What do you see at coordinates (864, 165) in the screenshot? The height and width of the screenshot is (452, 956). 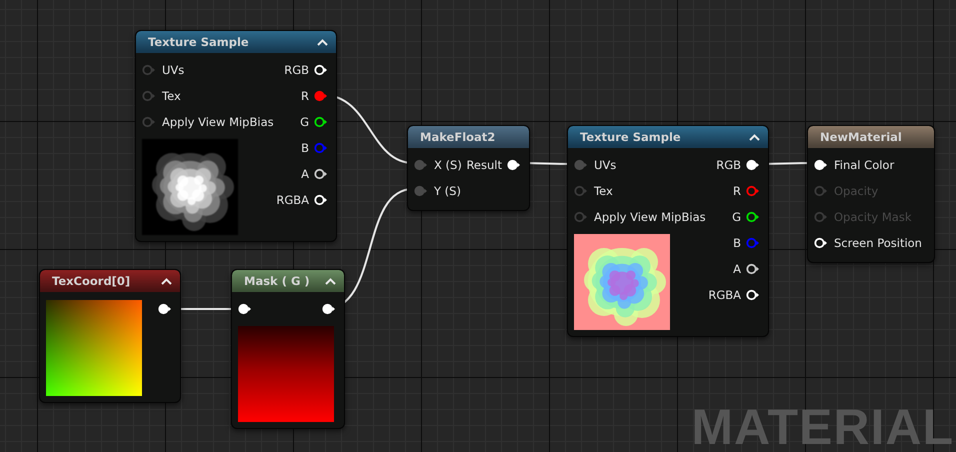 I see `pin-label: Final Color` at bounding box center [864, 165].